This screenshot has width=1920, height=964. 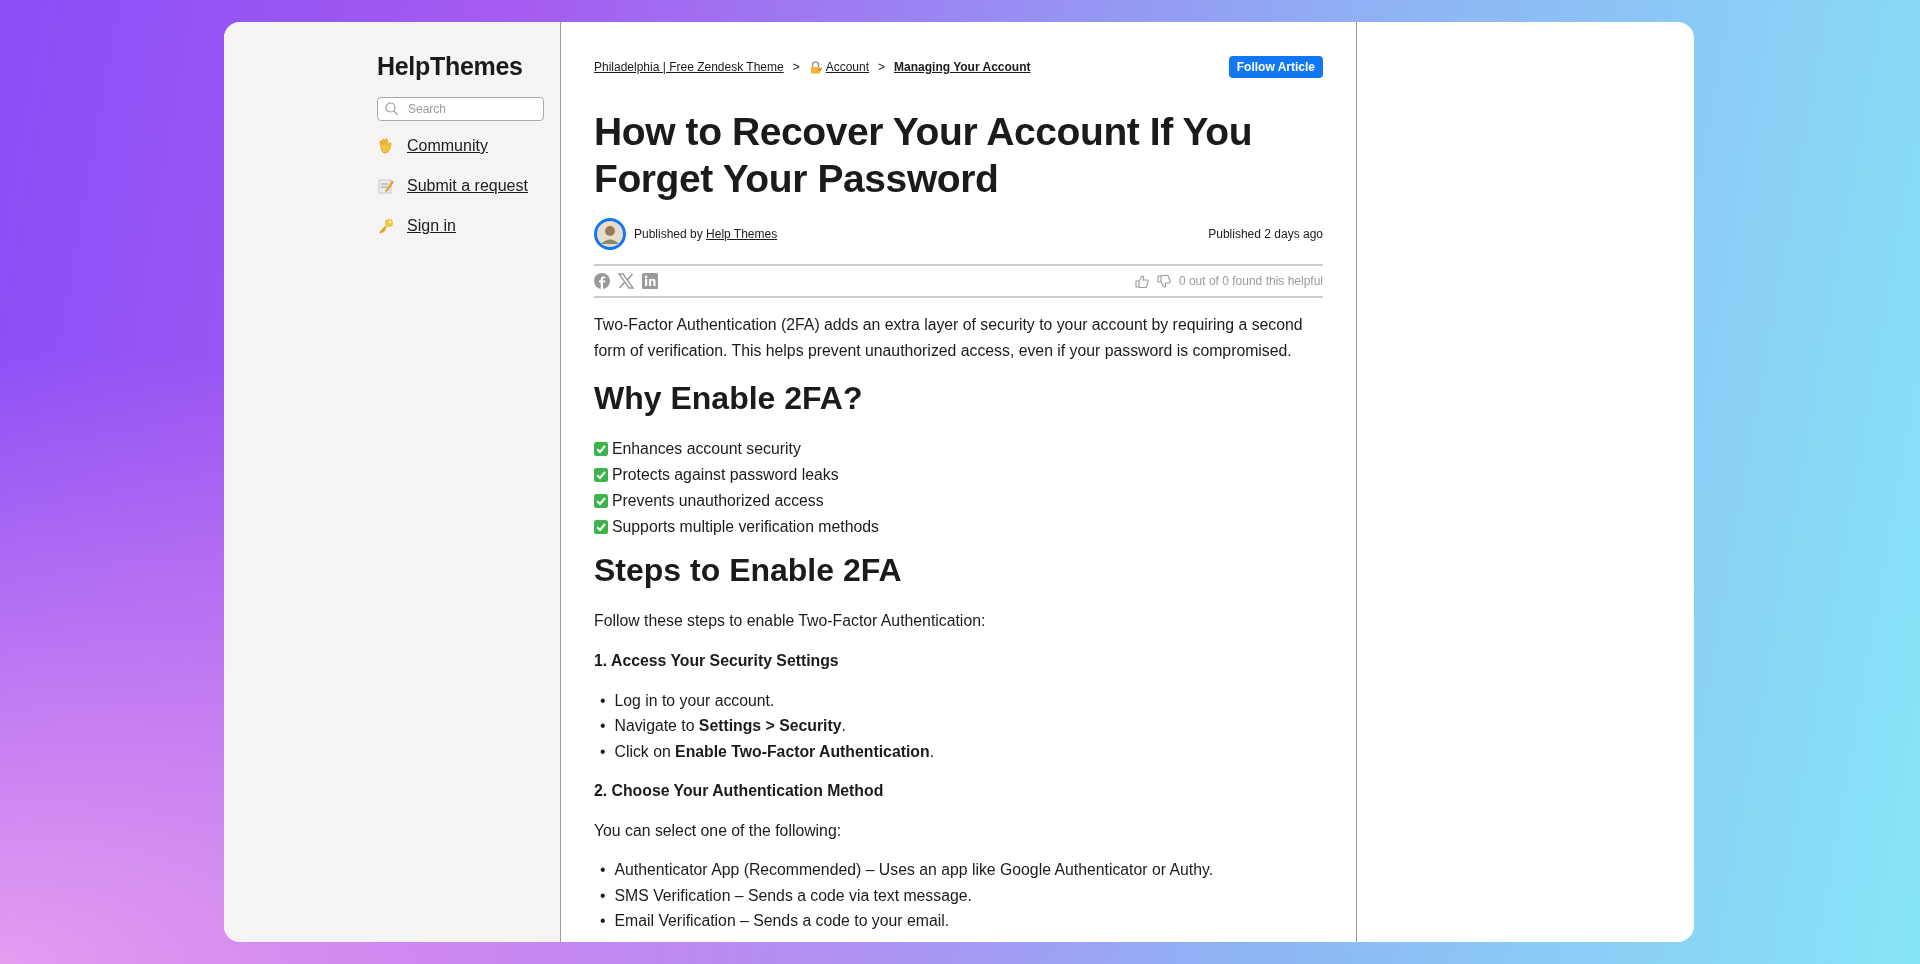 I want to click on author-link: Help Themes, so click(x=742, y=234).